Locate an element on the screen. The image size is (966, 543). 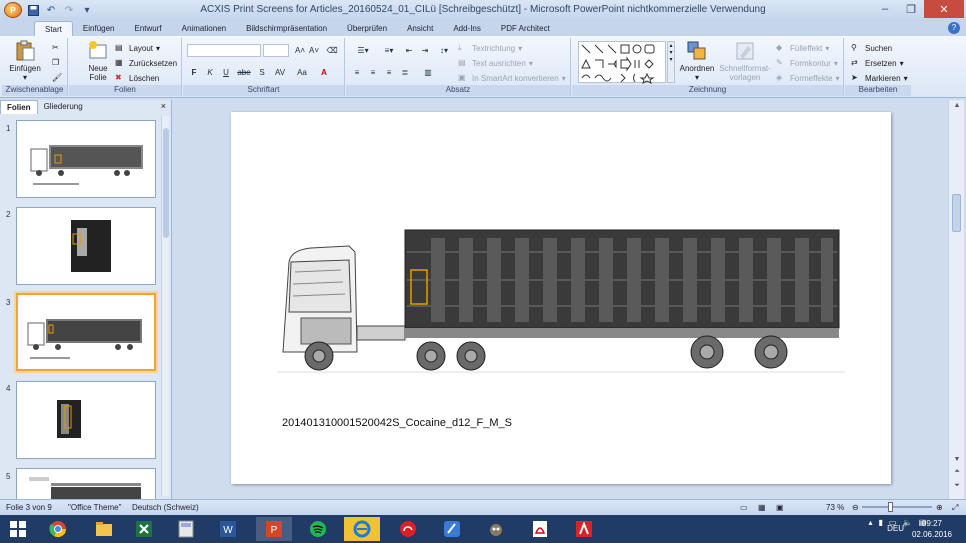
network-icon: ▮ is located at coordinates (881, 522).